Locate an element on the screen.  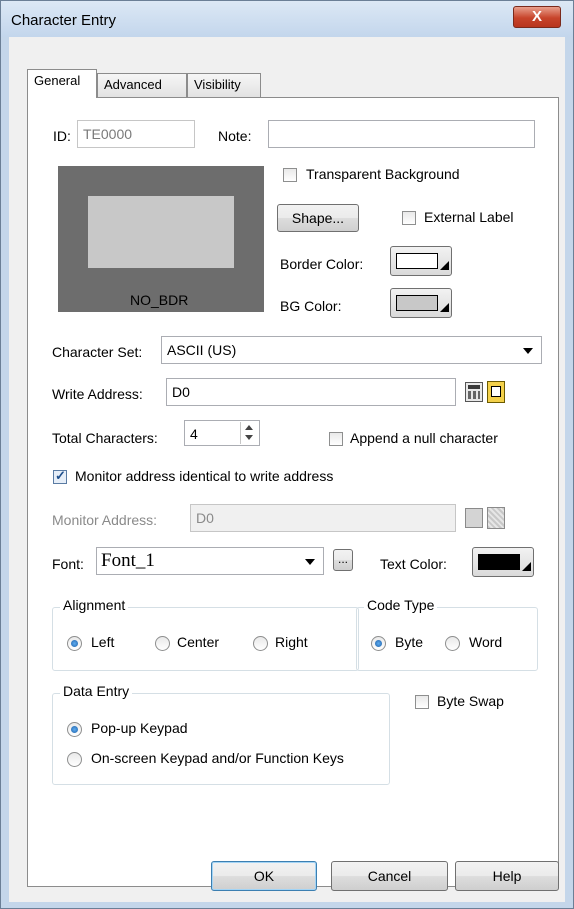
address-picker-icon-disabled is located at coordinates (496, 518).